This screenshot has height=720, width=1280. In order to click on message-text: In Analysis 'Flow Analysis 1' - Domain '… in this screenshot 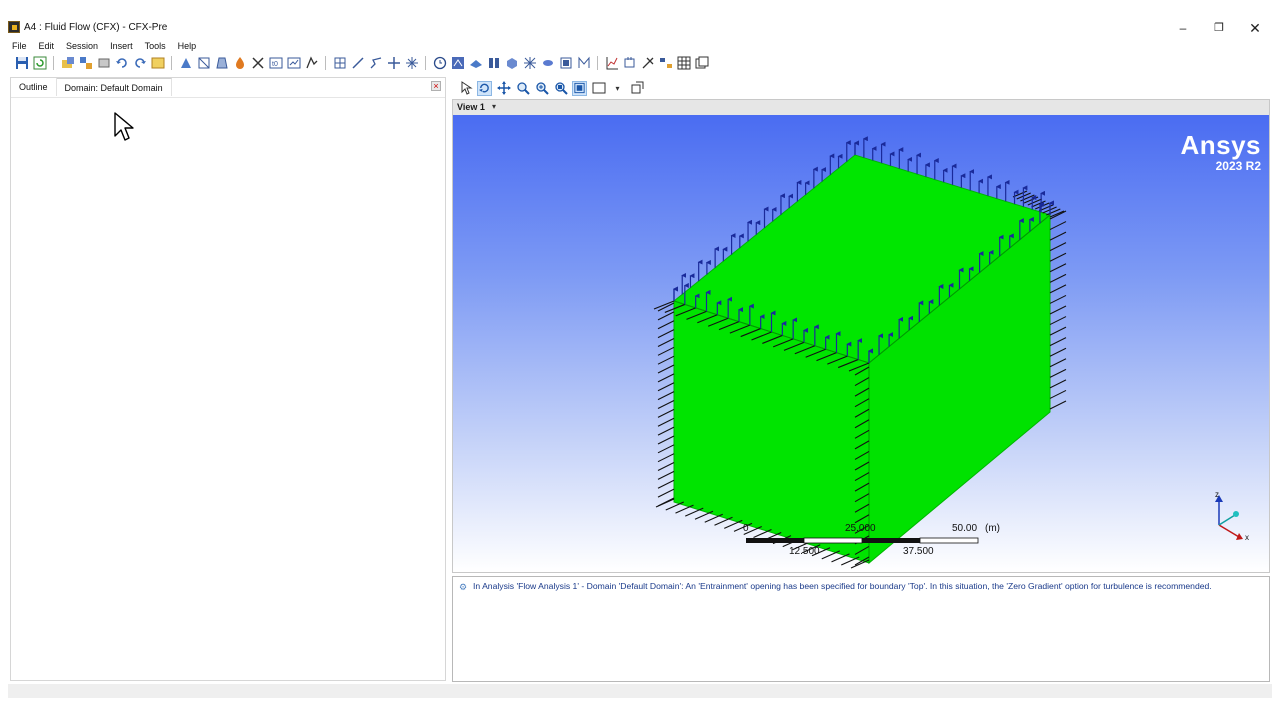, I will do `click(842, 586)`.